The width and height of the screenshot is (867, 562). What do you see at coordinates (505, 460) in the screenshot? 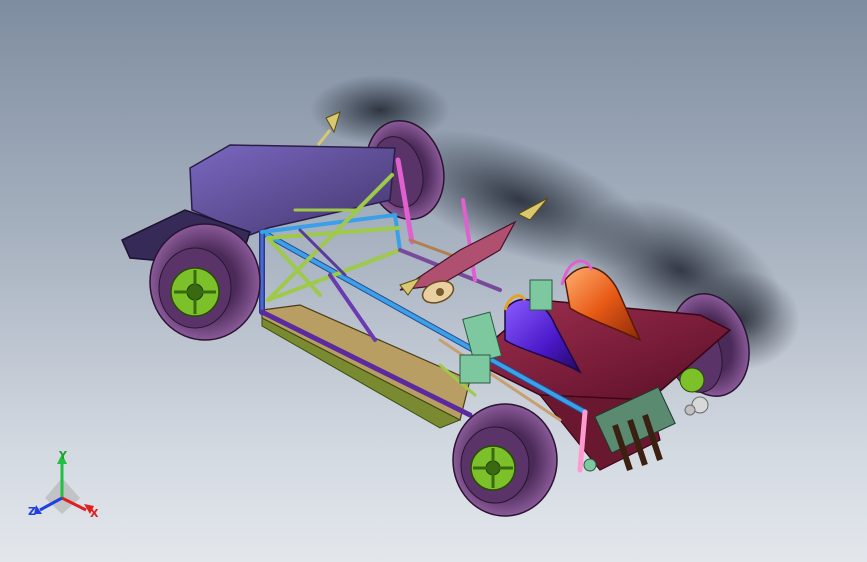
I see `wheel-front-right` at bounding box center [505, 460].